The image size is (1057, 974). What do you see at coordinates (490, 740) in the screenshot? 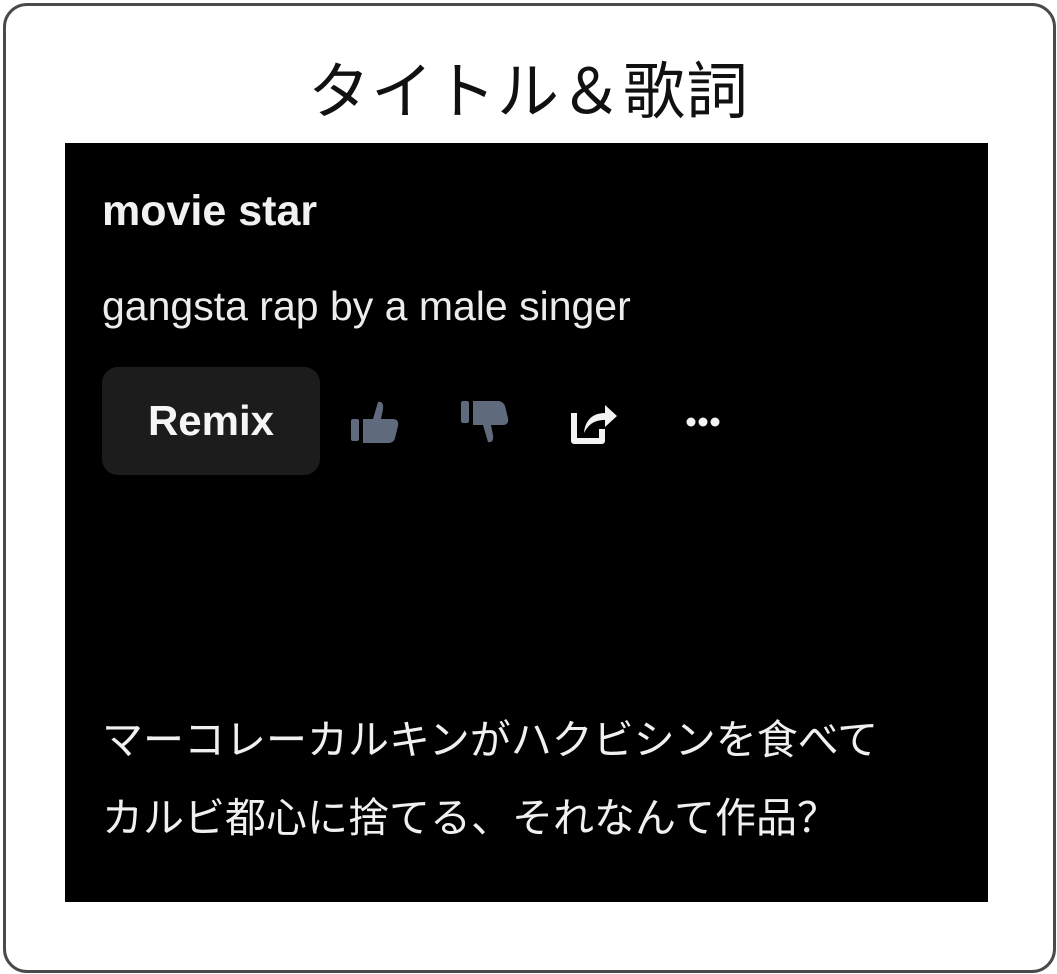
I see `lyrics-line: マーコレーカルキンがハクビシンを食べて` at bounding box center [490, 740].